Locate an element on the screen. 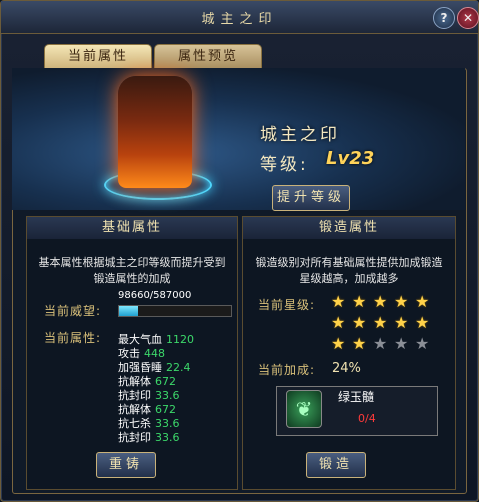  window-title: 城主之印 is located at coordinates (239, 19).